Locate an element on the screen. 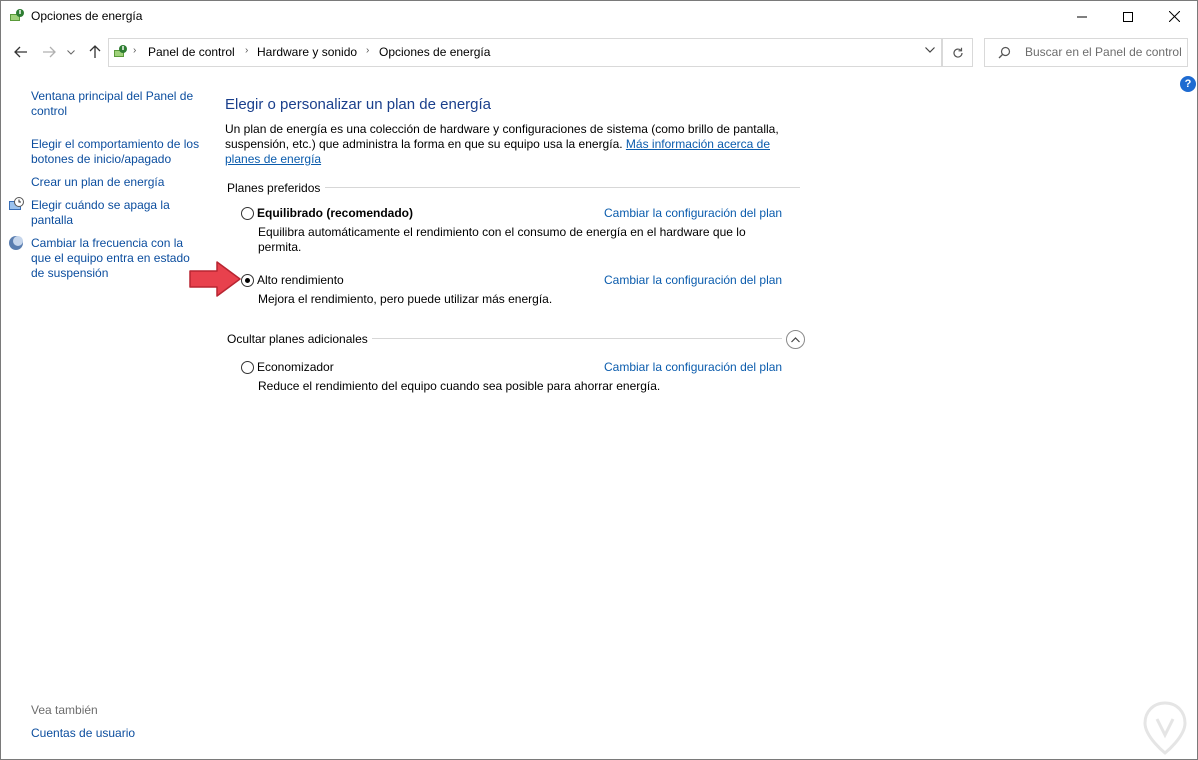  minimize-button is located at coordinates (1082, 16).